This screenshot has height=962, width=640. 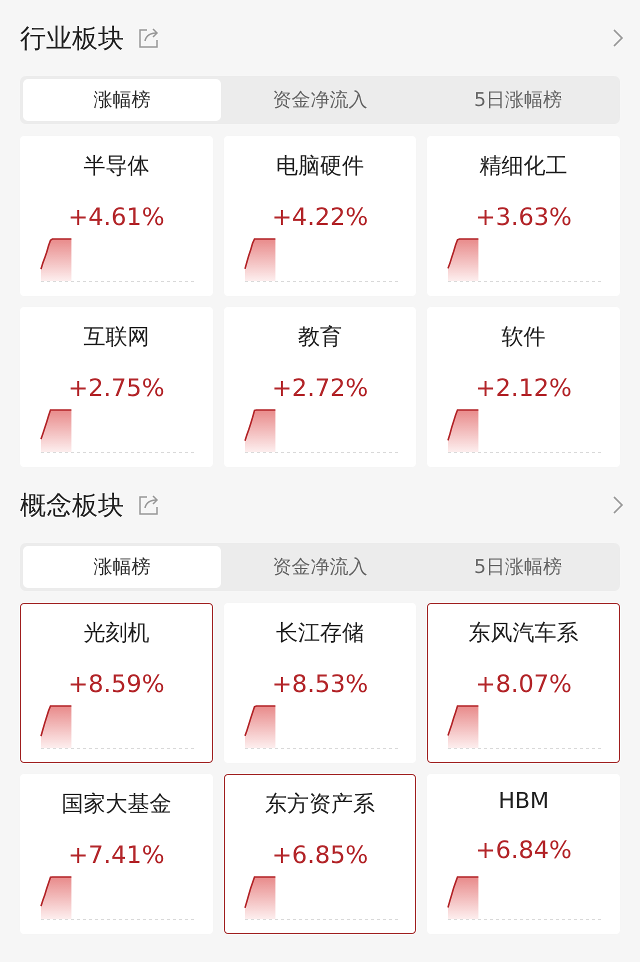 I want to click on change-percent: +6.85%, so click(x=320, y=855).